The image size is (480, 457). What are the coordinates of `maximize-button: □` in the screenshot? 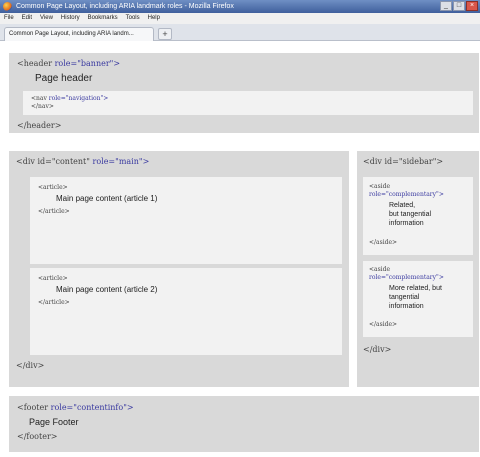 It's located at (459, 6).